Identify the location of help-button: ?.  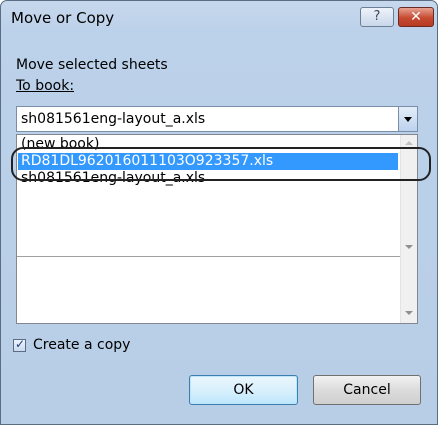
(377, 17).